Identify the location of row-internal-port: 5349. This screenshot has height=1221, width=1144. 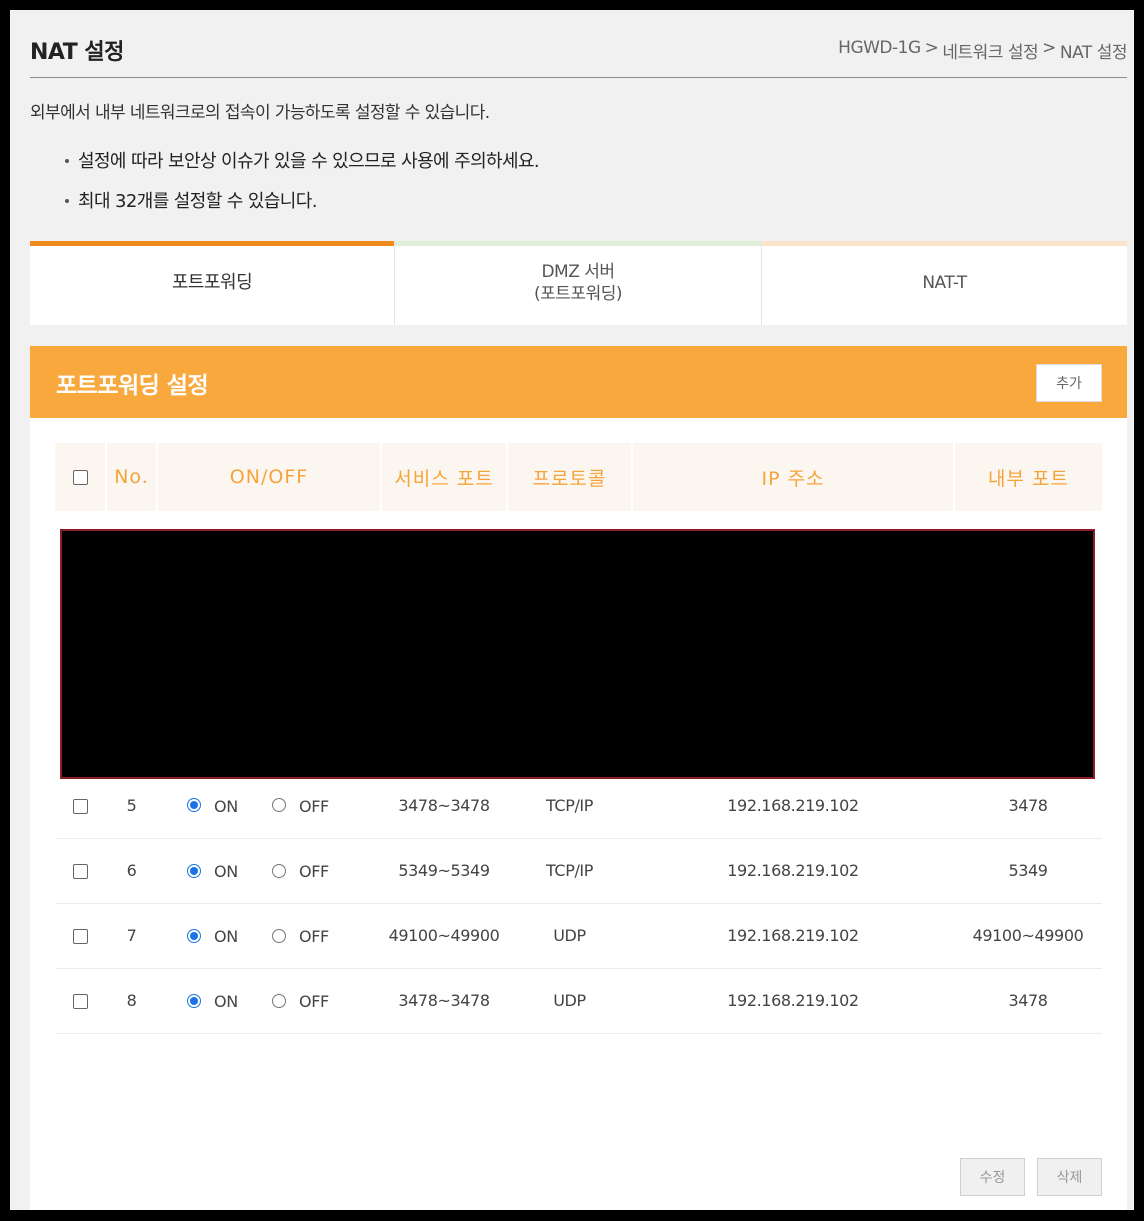
(1028, 871).